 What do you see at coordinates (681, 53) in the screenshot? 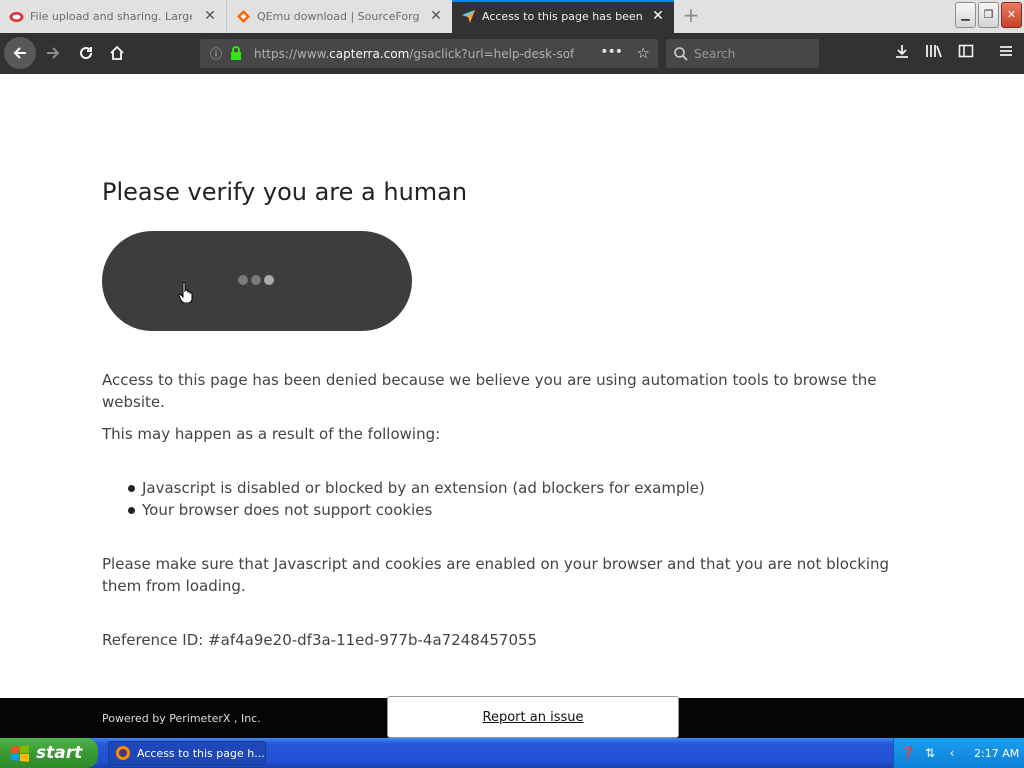
I see `search-icon` at bounding box center [681, 53].